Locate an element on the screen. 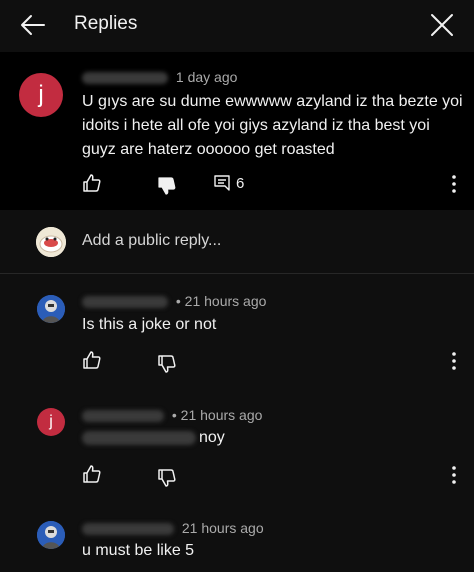 This screenshot has height=572, width=474. comment-text-visible: noy is located at coordinates (212, 437).